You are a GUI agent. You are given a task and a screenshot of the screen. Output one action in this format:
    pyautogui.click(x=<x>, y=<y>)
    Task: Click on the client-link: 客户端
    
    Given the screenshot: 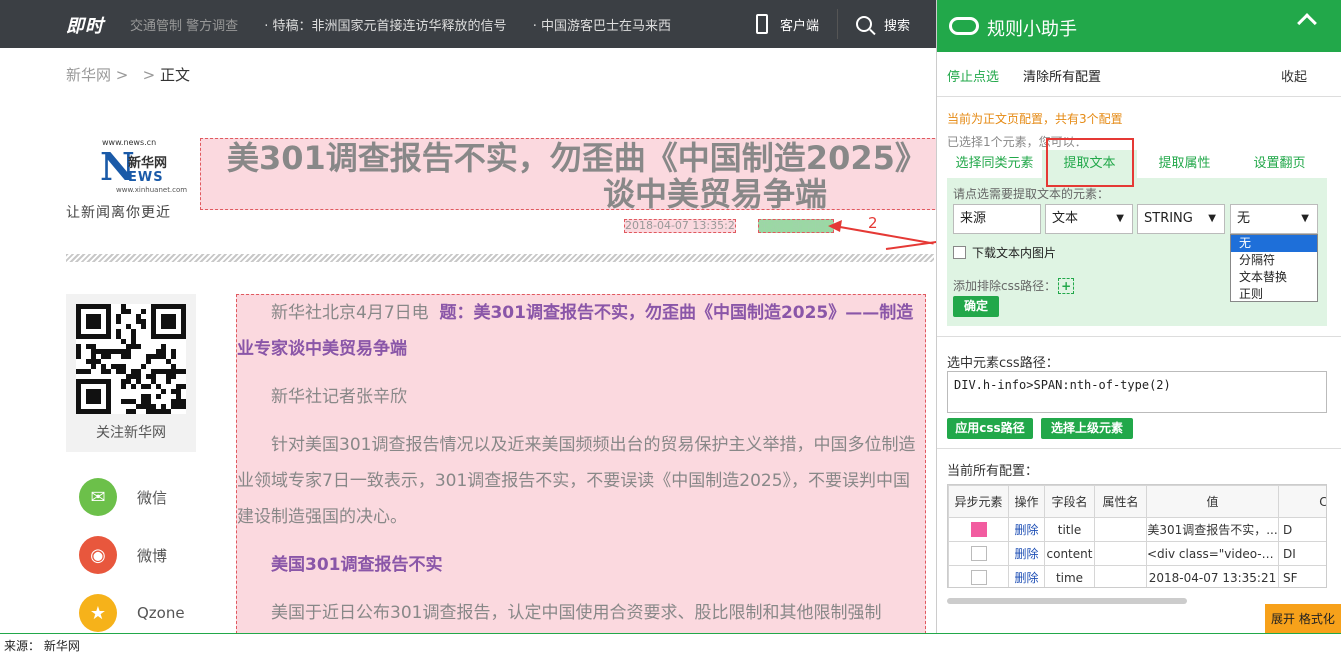 What is the action you would take?
    pyautogui.click(x=799, y=24)
    